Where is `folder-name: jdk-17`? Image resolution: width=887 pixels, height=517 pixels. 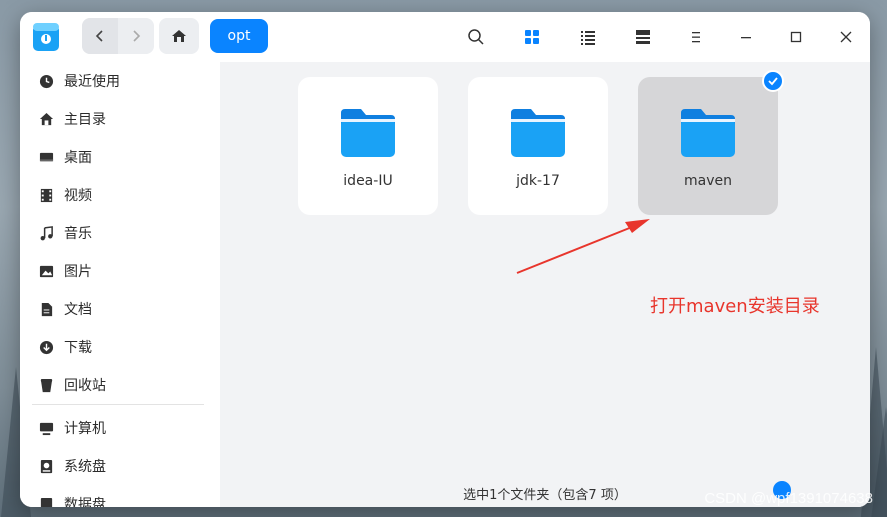 folder-name: jdk-17 is located at coordinates (538, 181).